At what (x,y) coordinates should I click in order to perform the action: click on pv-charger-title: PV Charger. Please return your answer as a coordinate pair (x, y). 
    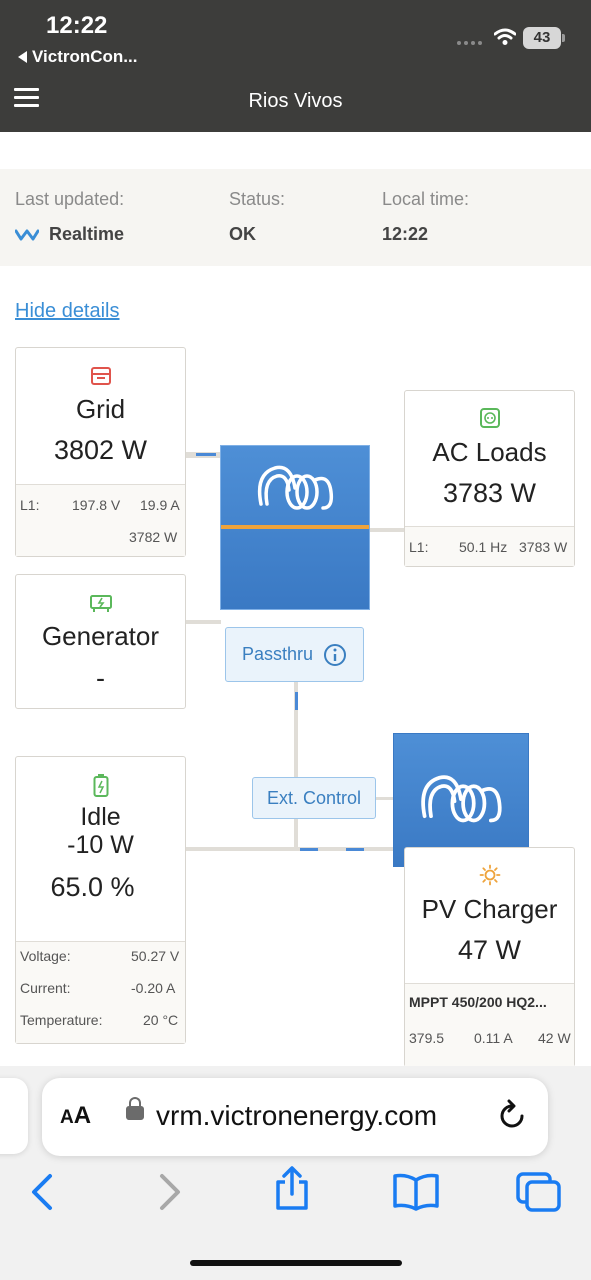
    Looking at the image, I should click on (489, 909).